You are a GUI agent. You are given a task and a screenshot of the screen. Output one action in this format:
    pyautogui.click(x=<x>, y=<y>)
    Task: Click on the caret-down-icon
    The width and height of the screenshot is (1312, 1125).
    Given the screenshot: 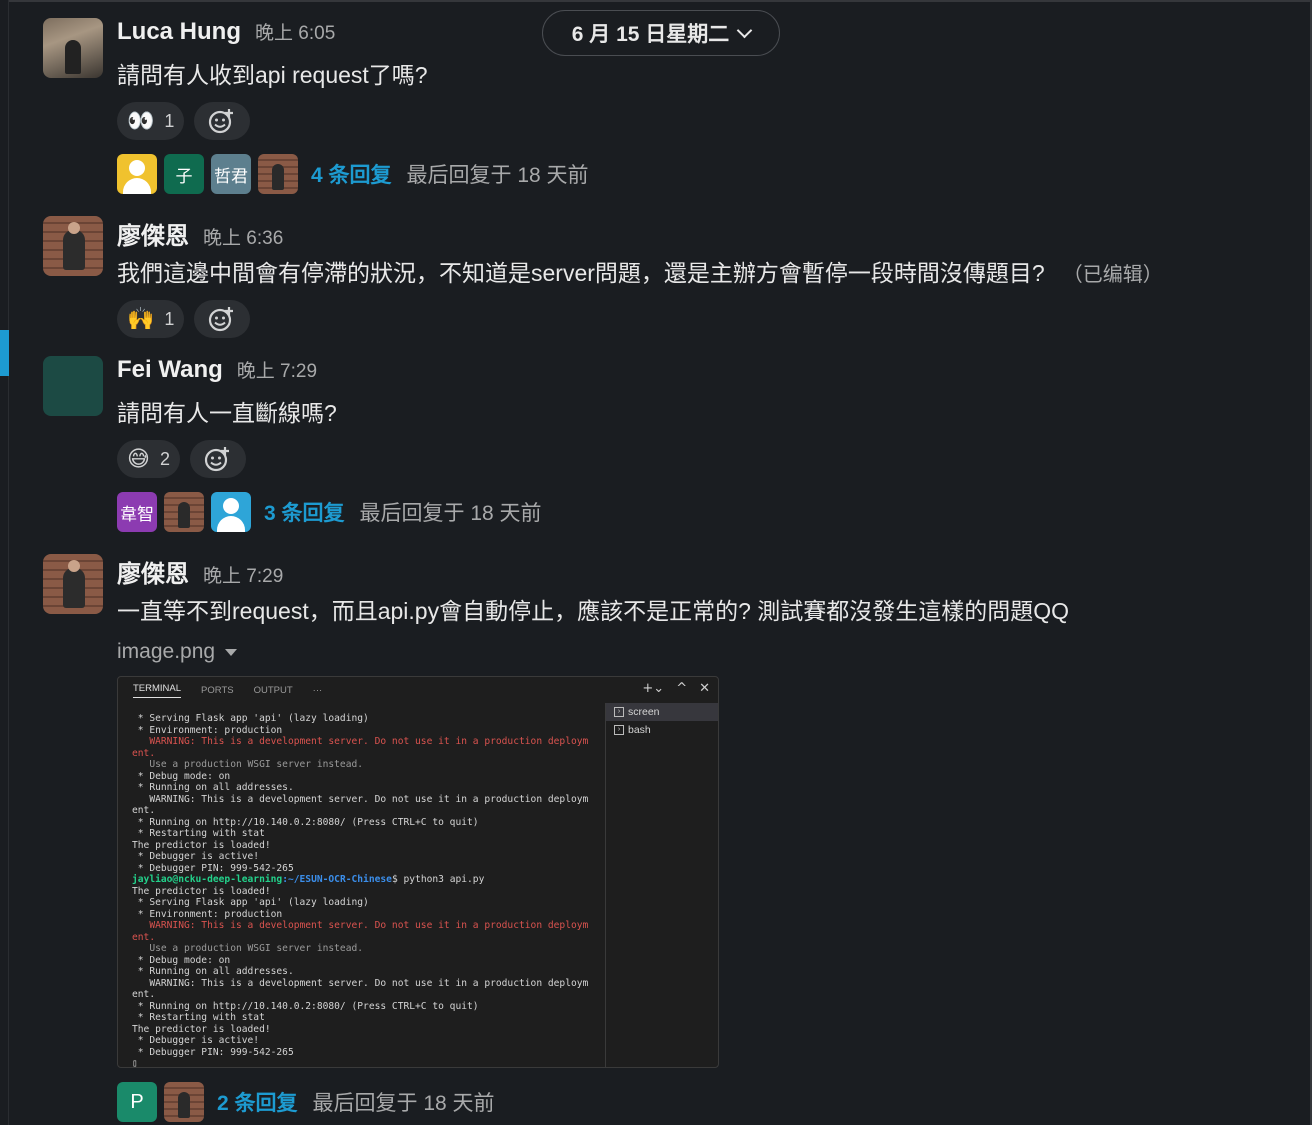 What is the action you would take?
    pyautogui.click(x=231, y=652)
    